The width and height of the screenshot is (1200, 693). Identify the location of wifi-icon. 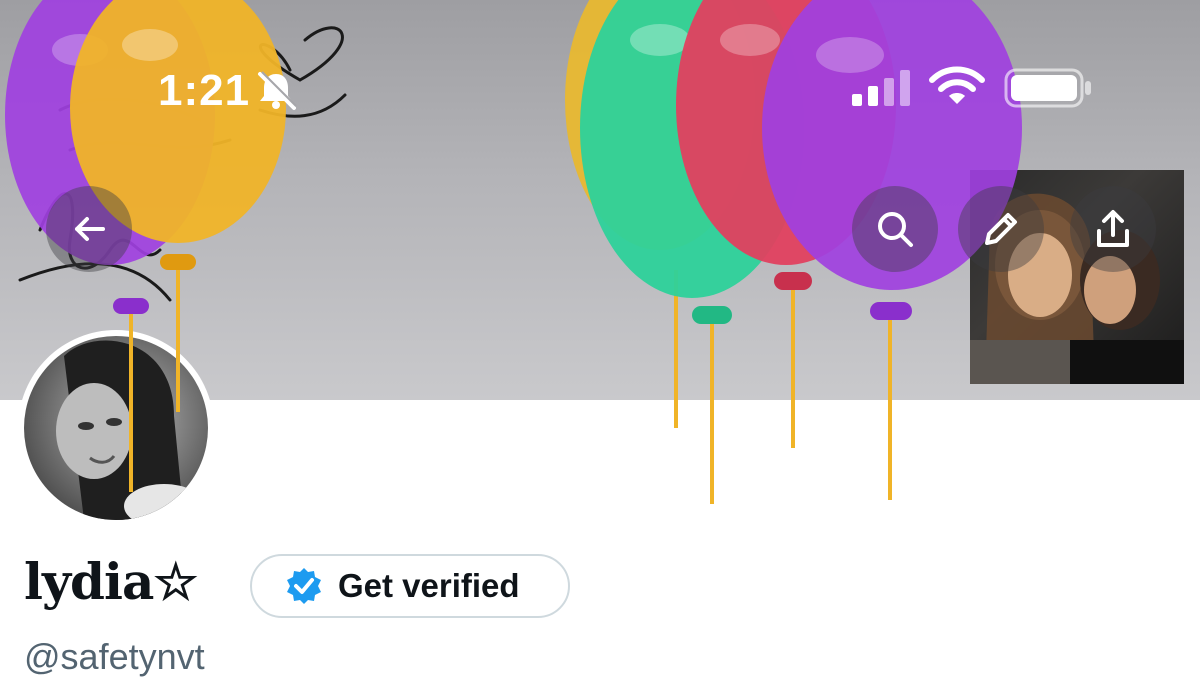
(957, 85).